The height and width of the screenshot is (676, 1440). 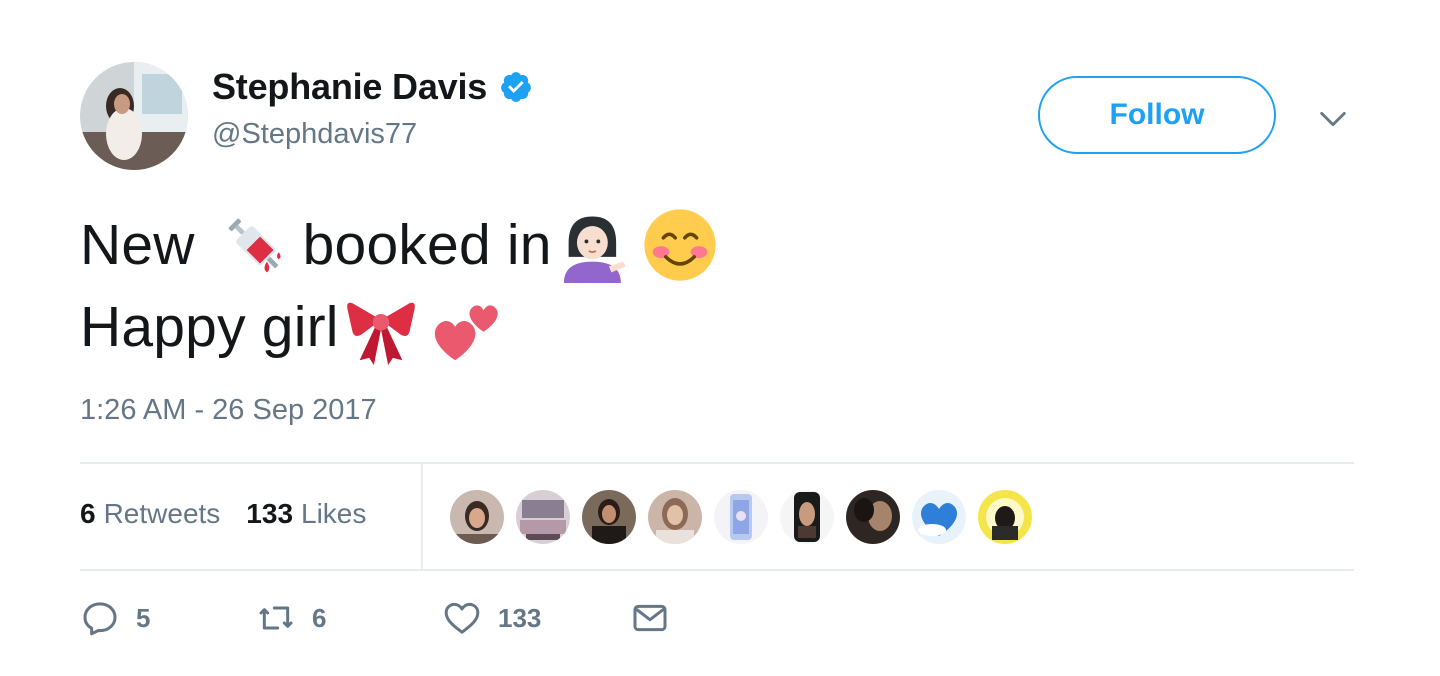 What do you see at coordinates (314, 134) in the screenshot?
I see `author-handle: @Stephdavis77` at bounding box center [314, 134].